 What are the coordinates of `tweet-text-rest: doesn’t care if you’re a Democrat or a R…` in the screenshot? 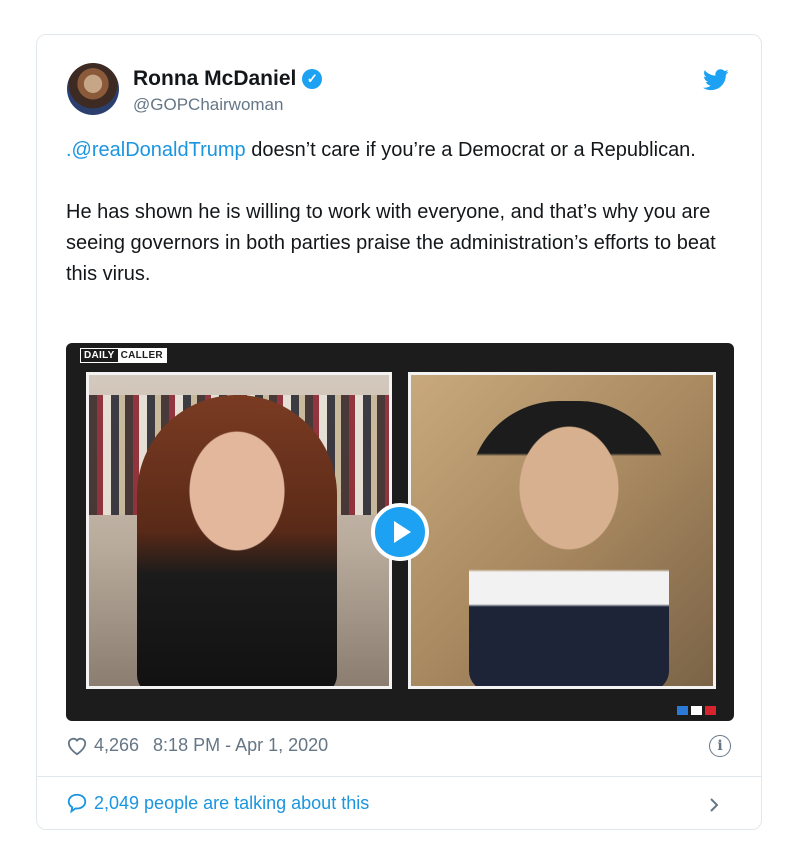 It's located at (470, 150).